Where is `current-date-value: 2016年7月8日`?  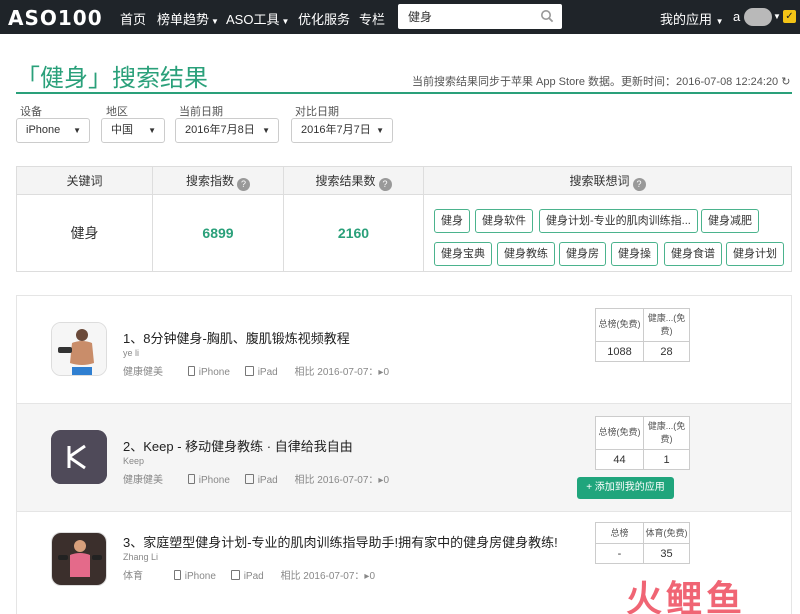 current-date-value: 2016年7月8日 is located at coordinates (220, 130).